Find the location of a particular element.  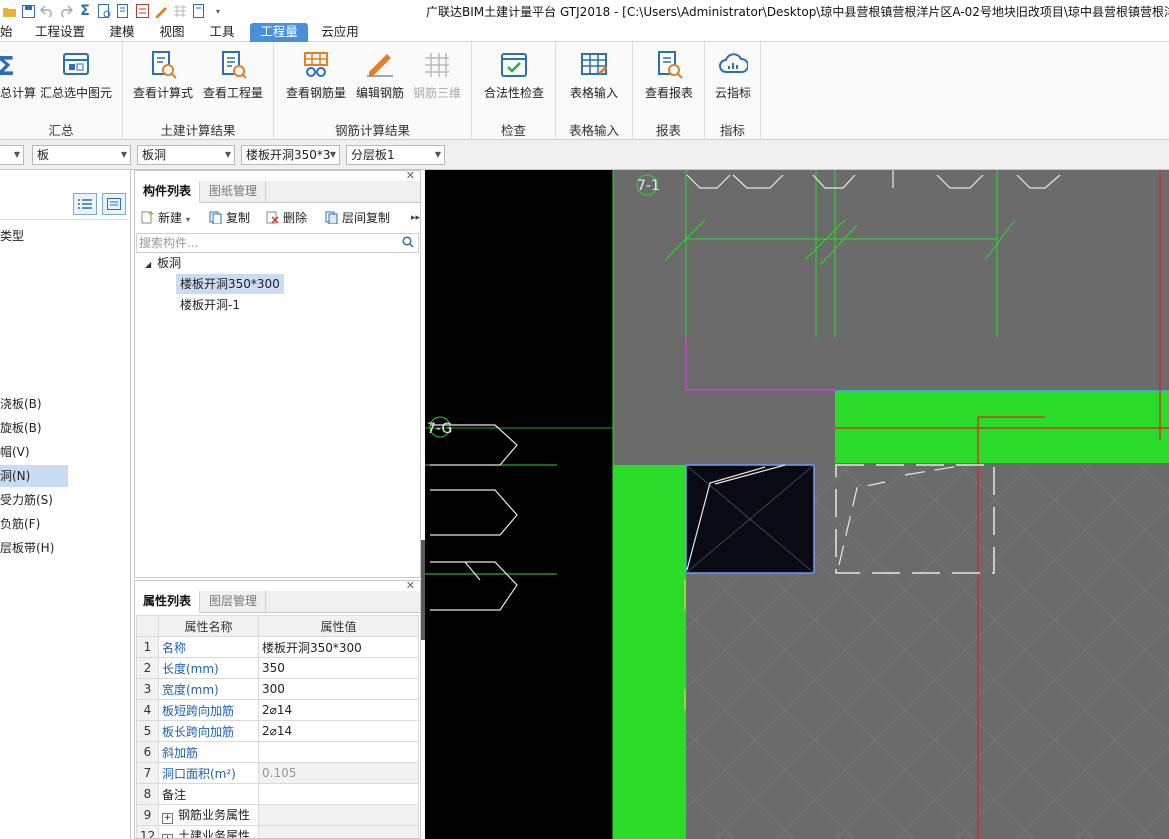

table-row: 3 宽度(mm) 300 is located at coordinates (277, 689).